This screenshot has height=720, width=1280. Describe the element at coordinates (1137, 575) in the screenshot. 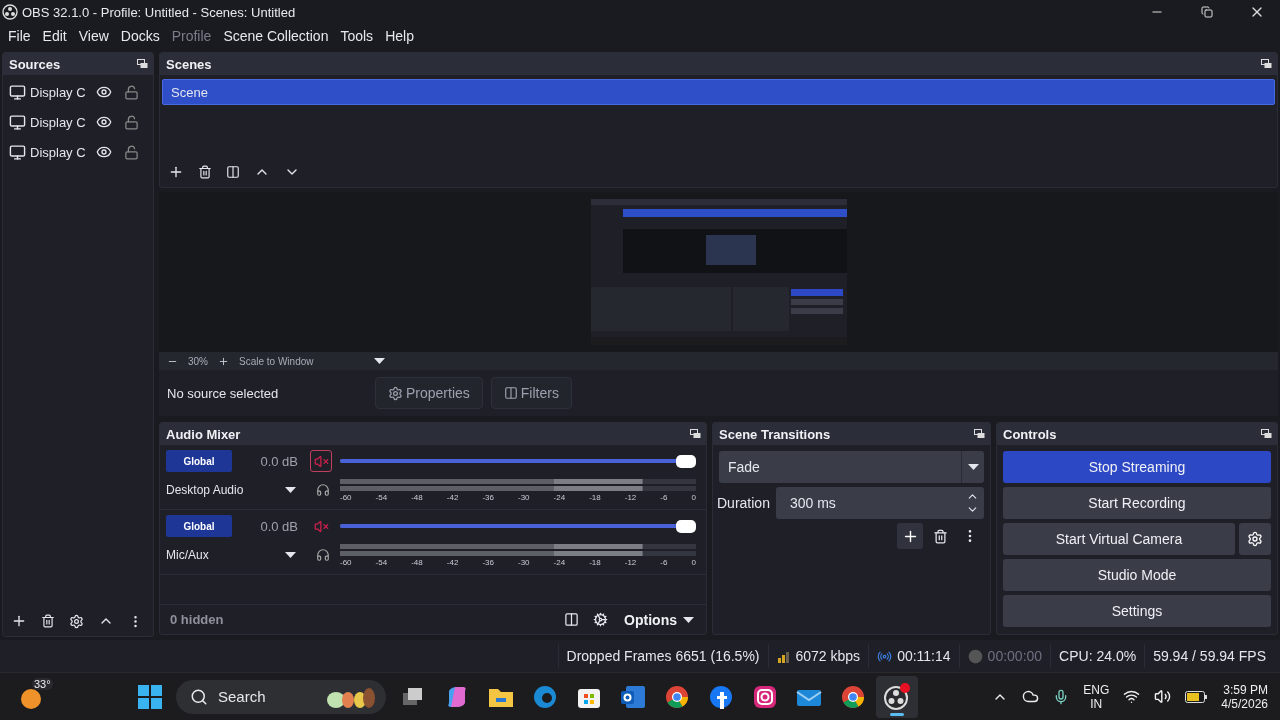

I see `control-button: Studio Mode` at that location.